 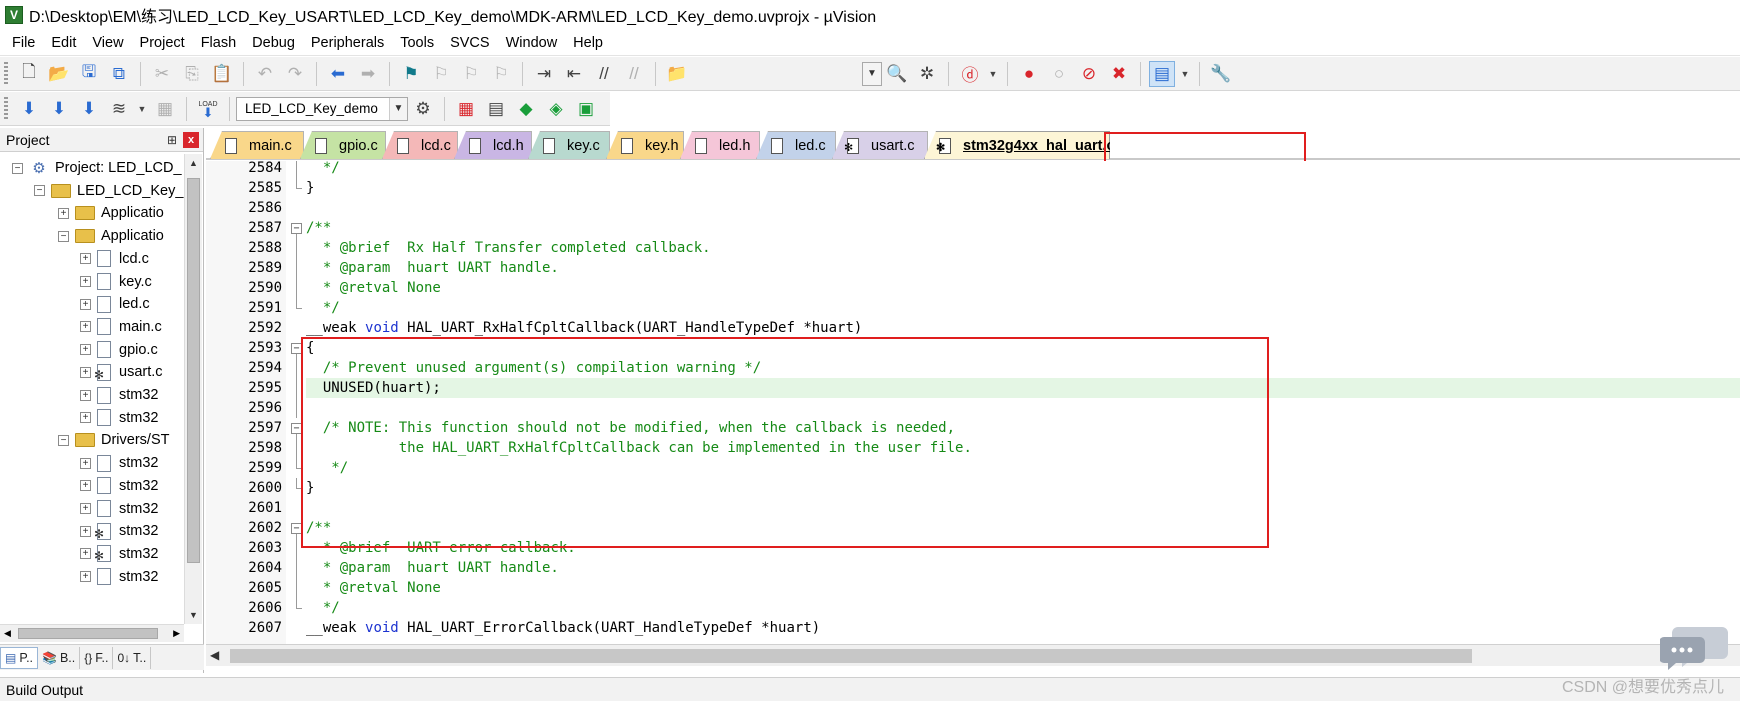 What do you see at coordinates (115, 304) in the screenshot?
I see `tree-item: + led.c` at bounding box center [115, 304].